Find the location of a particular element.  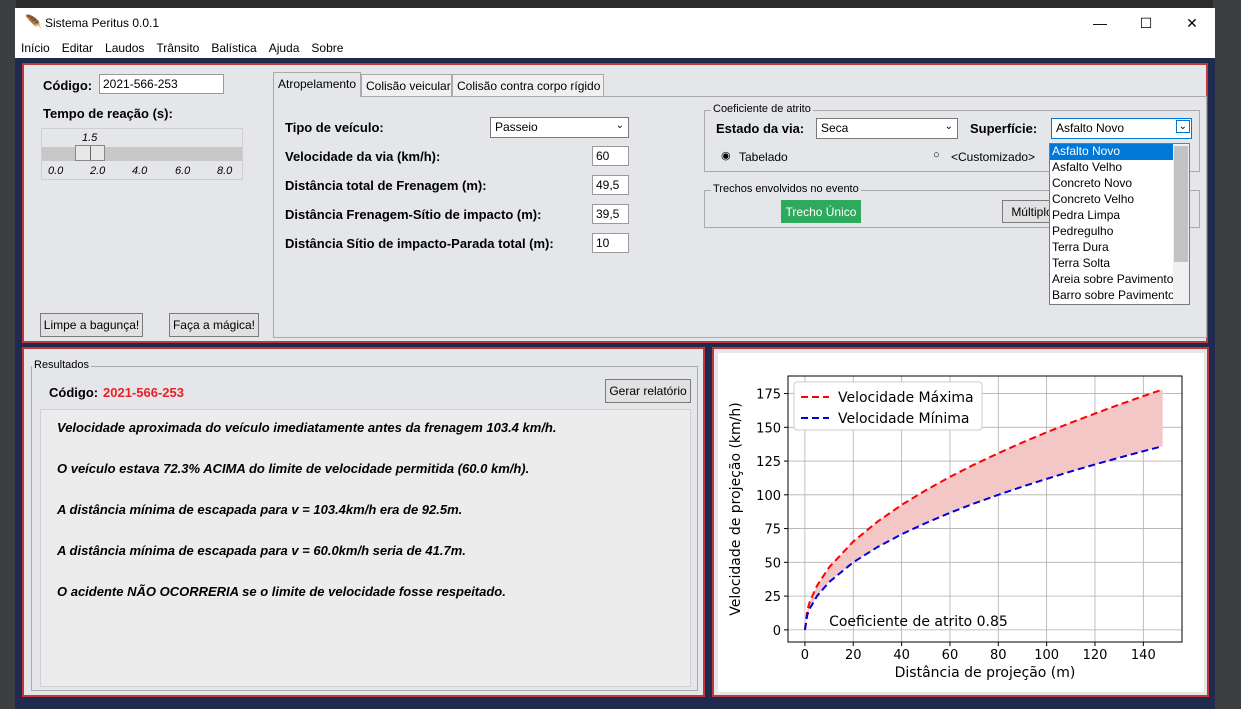

estado-via-label: Estado da via: is located at coordinates (760, 128).